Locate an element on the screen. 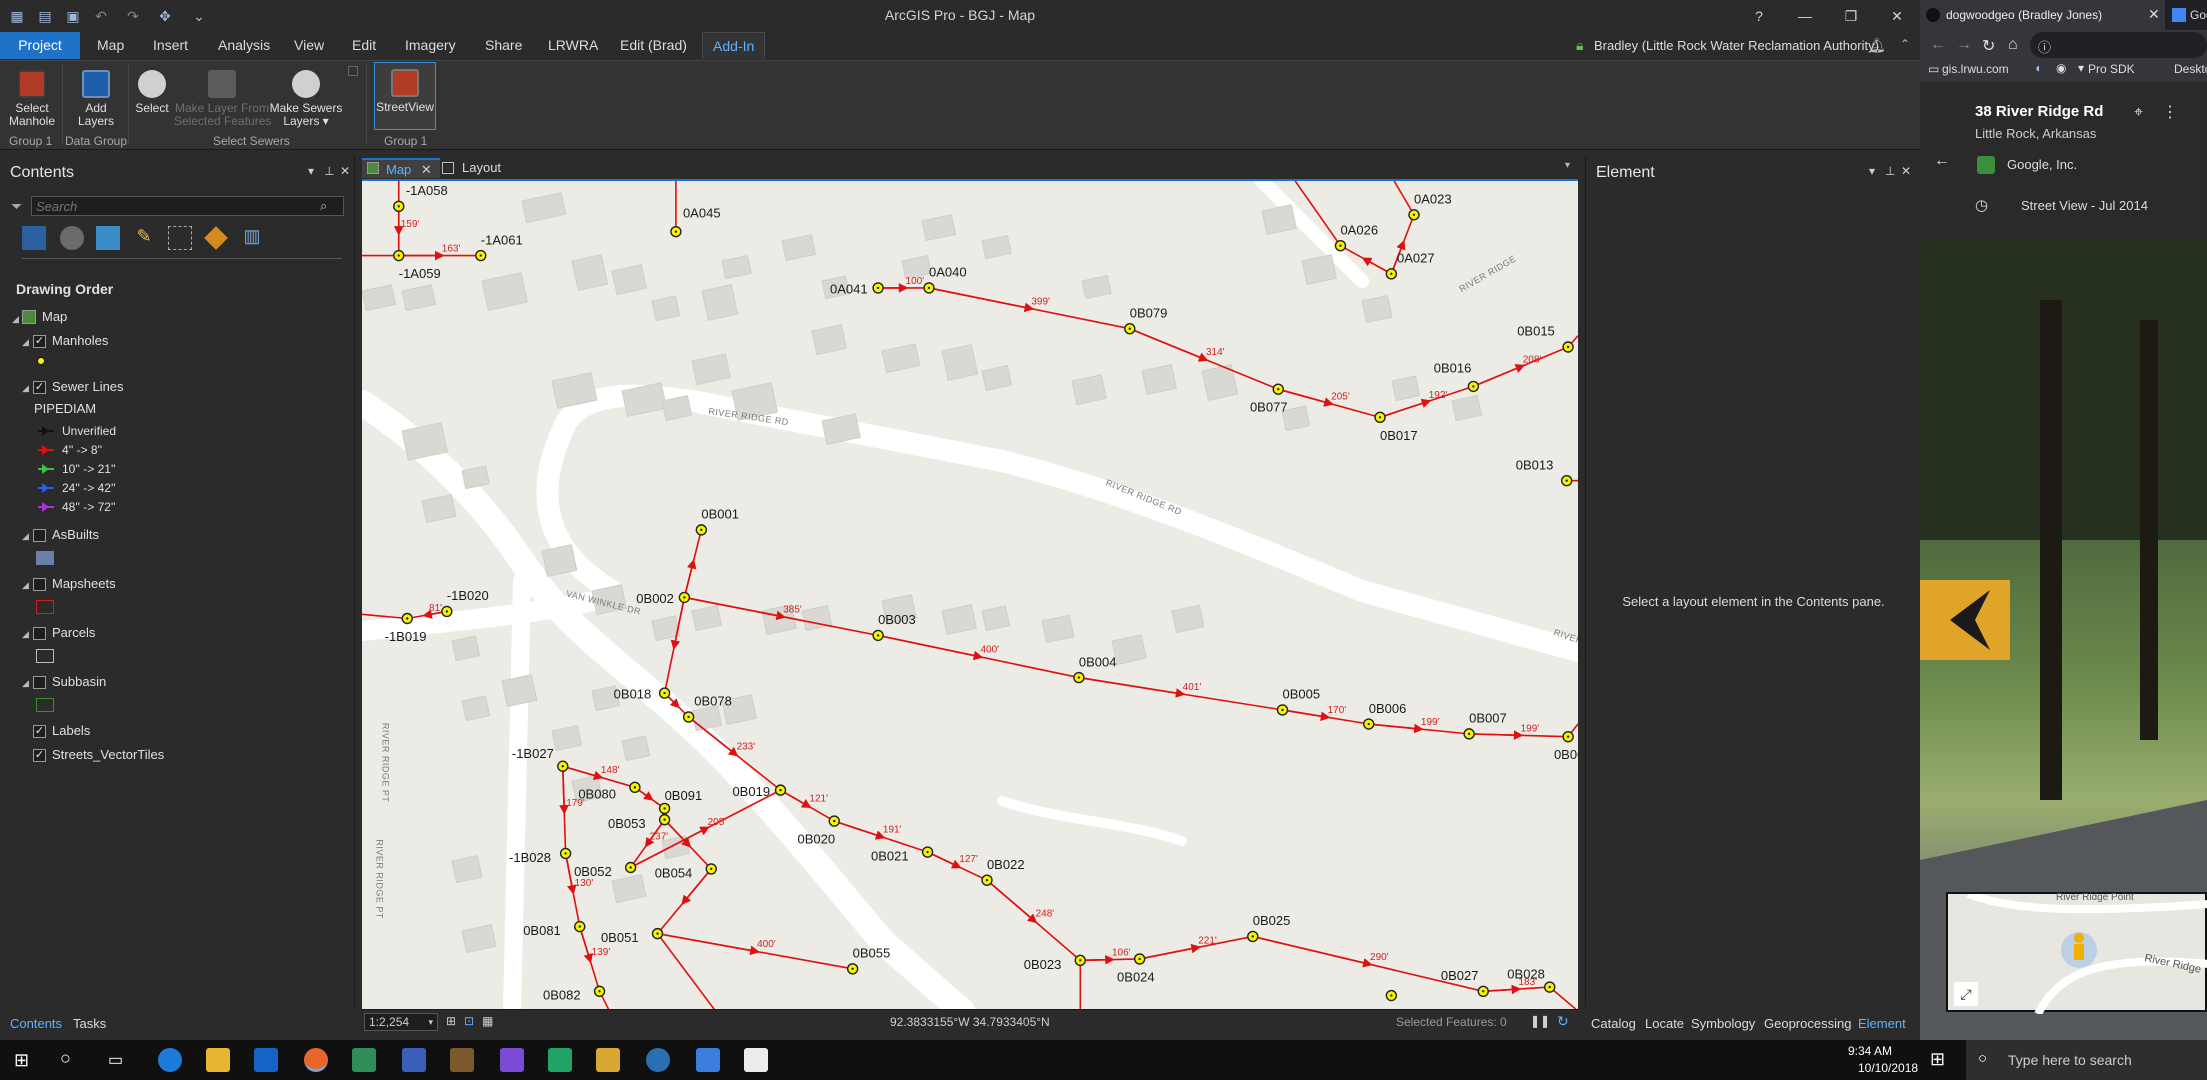 The image size is (2207, 1080). toc-map: Map is located at coordinates (54, 317).